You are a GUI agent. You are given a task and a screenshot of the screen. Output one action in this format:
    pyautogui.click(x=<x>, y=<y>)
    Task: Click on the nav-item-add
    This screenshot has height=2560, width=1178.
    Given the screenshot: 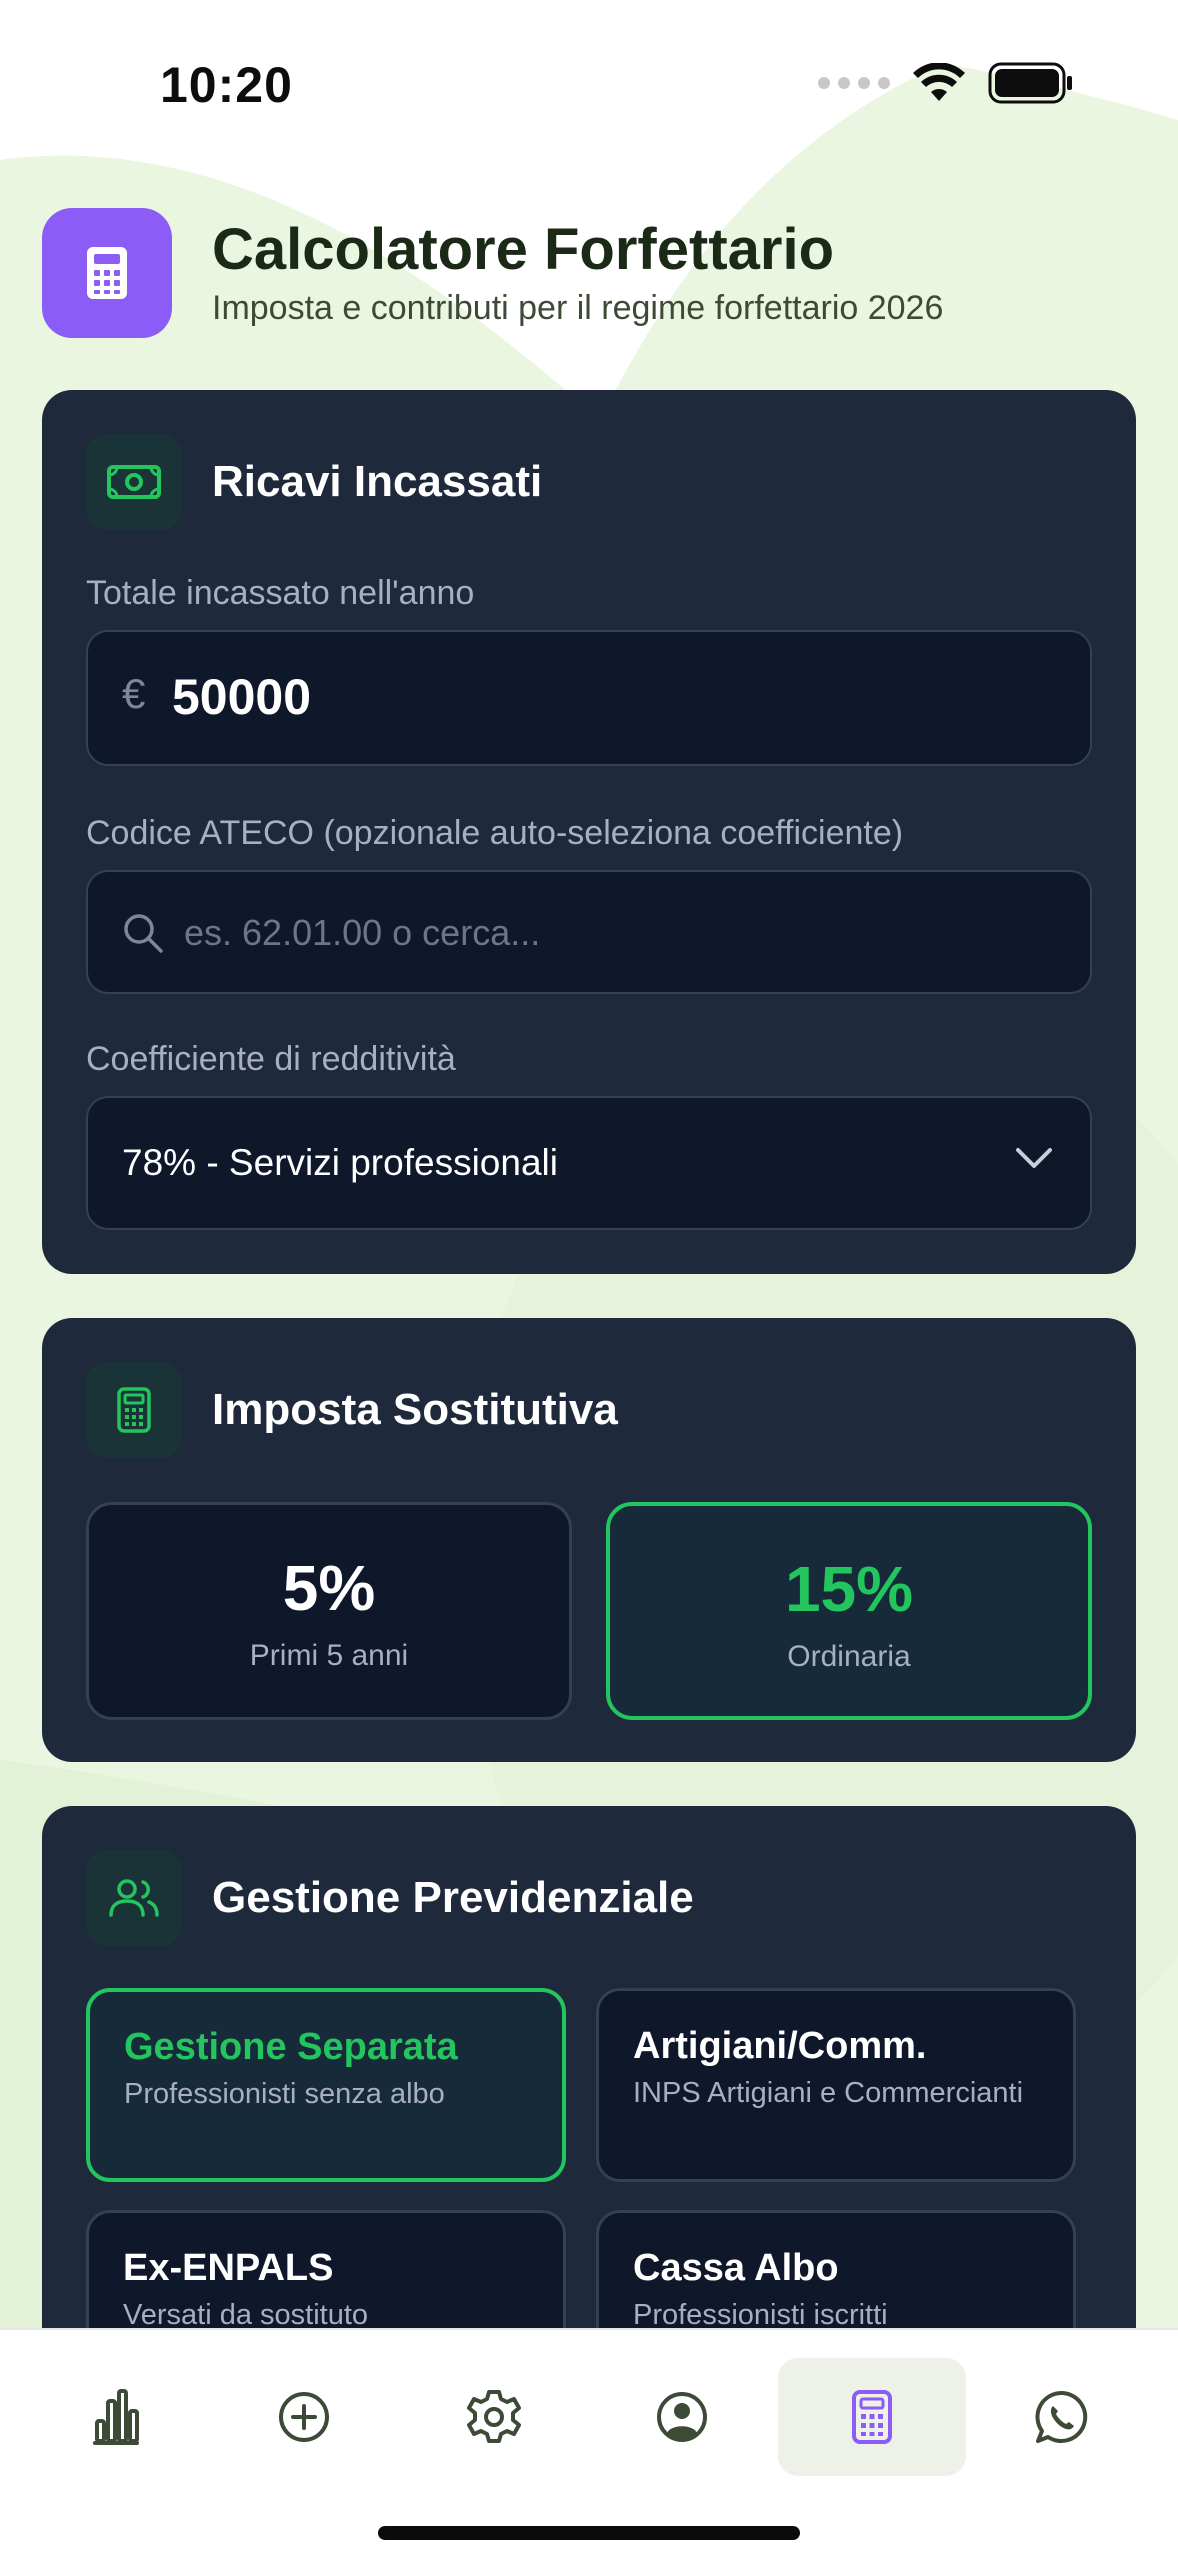 What is the action you would take?
    pyautogui.click(x=304, y=2417)
    